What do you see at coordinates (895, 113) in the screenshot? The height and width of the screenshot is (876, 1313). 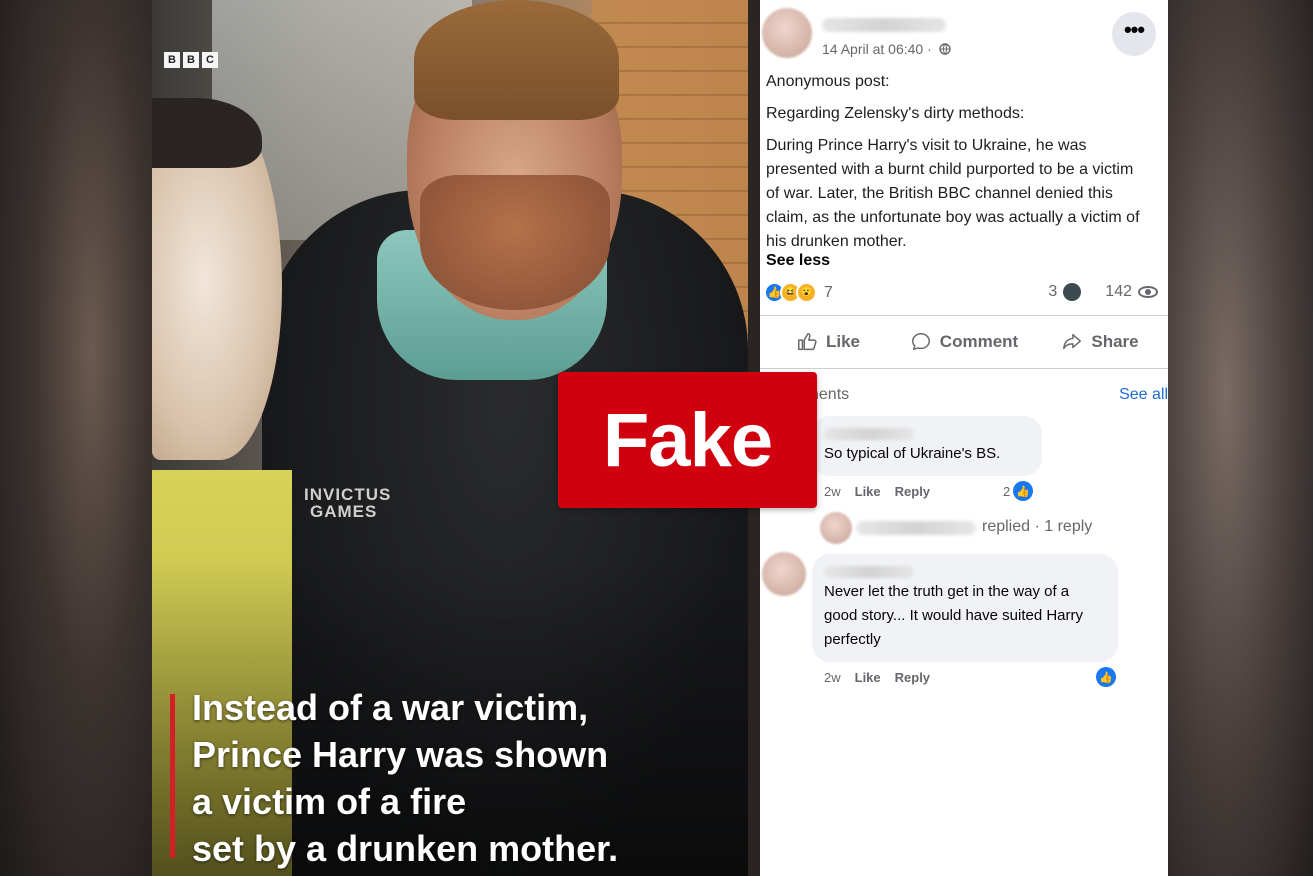 I see `post-text-heading: Regarding Zelensky's dirty methods:` at bounding box center [895, 113].